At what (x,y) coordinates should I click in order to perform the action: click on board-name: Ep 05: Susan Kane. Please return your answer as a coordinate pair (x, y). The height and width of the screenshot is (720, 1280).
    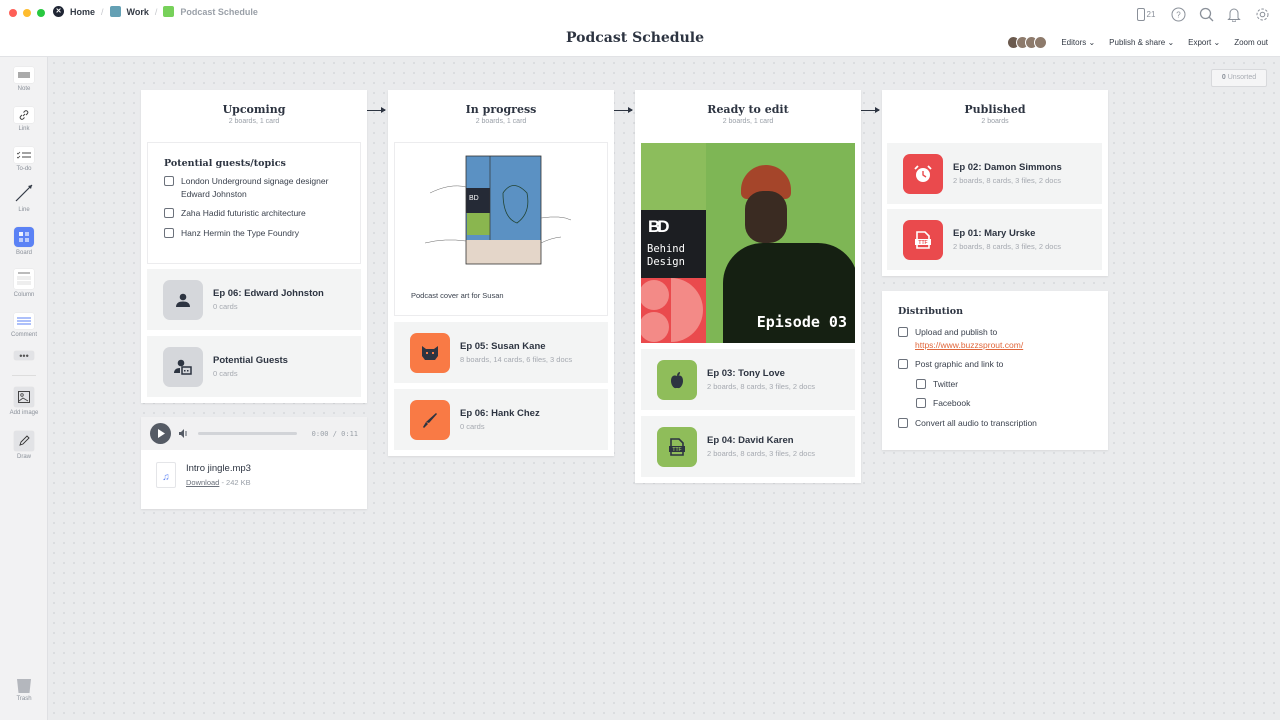
    Looking at the image, I should click on (503, 346).